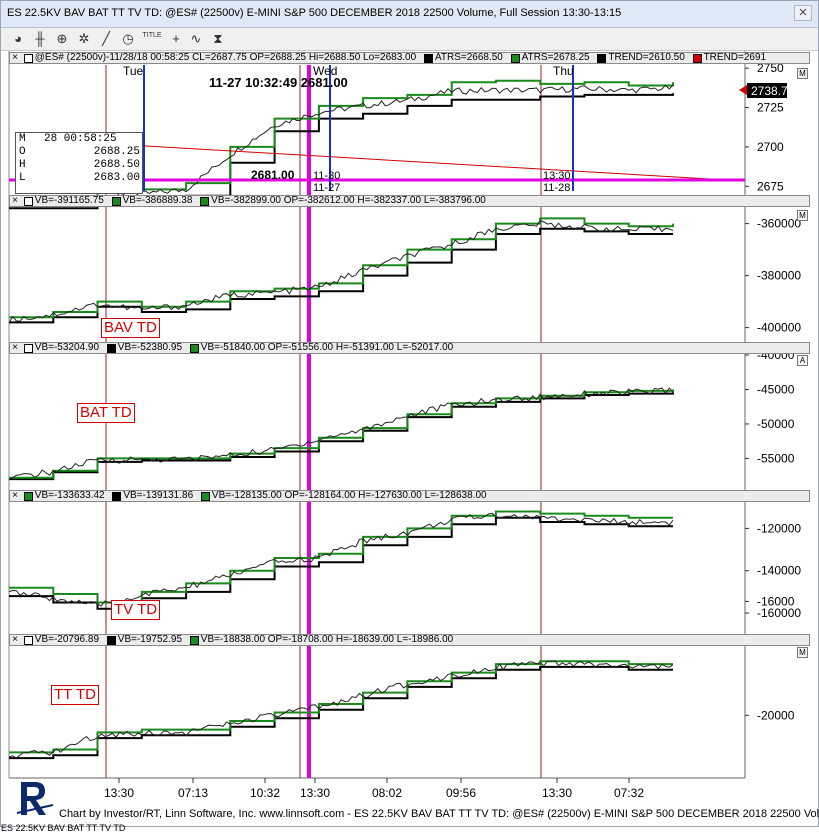  What do you see at coordinates (776, 458) in the screenshot?
I see `axis-tick-label: -55000` at bounding box center [776, 458].